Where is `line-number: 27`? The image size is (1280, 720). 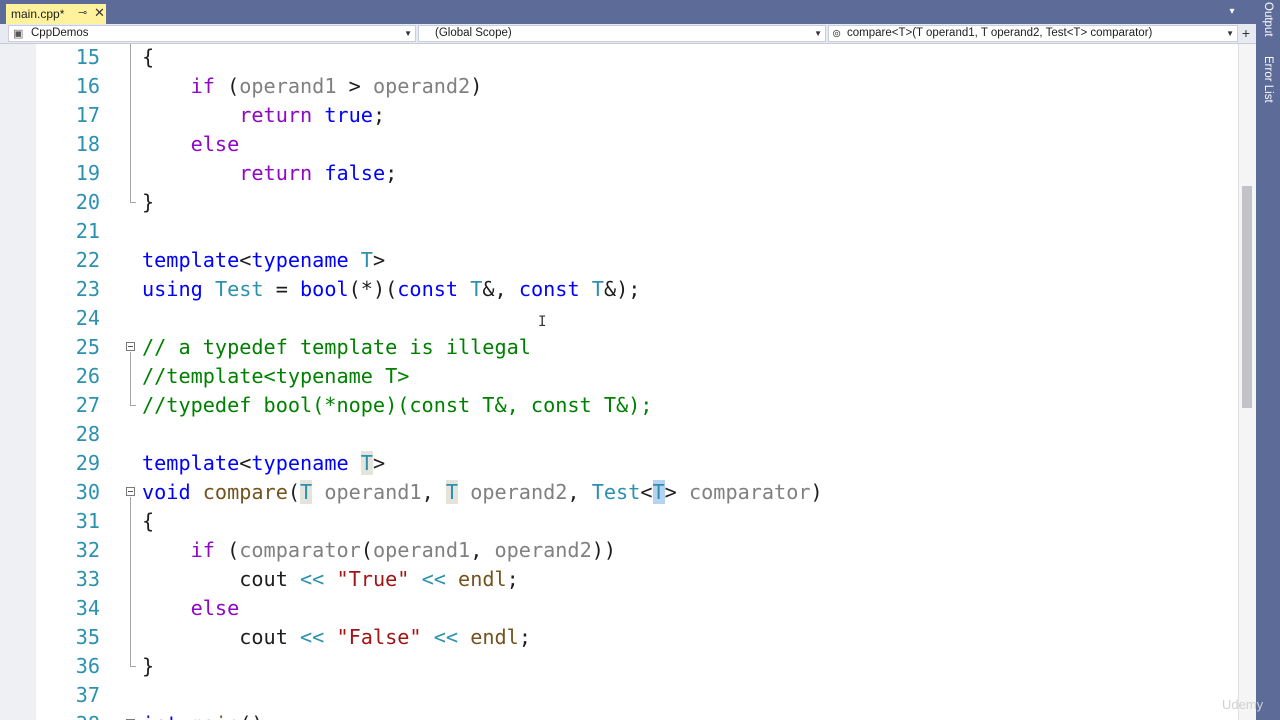 line-number: 27 is located at coordinates (87, 405).